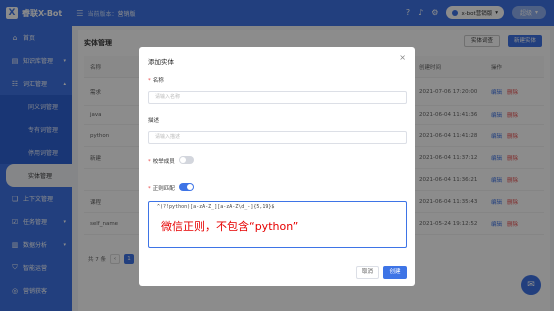 This screenshot has height=311, width=554. I want to click on regex-value: ^(?!python)[a-zA-Z_][a-zA-Z\d_-]{5,19}$, so click(216, 207).